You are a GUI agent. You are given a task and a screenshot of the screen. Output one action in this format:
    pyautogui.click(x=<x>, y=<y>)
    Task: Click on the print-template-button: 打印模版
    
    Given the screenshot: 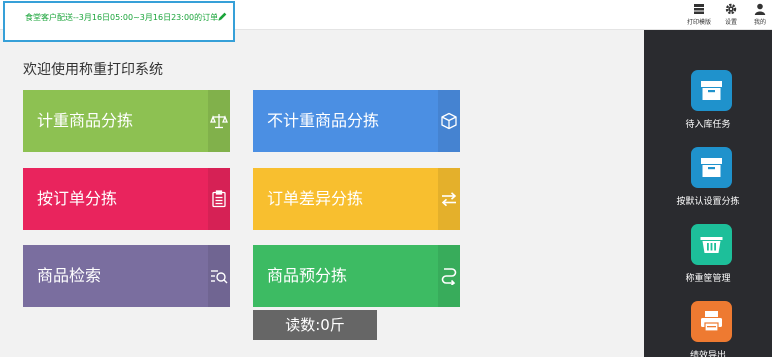 What is the action you would take?
    pyautogui.click(x=699, y=15)
    